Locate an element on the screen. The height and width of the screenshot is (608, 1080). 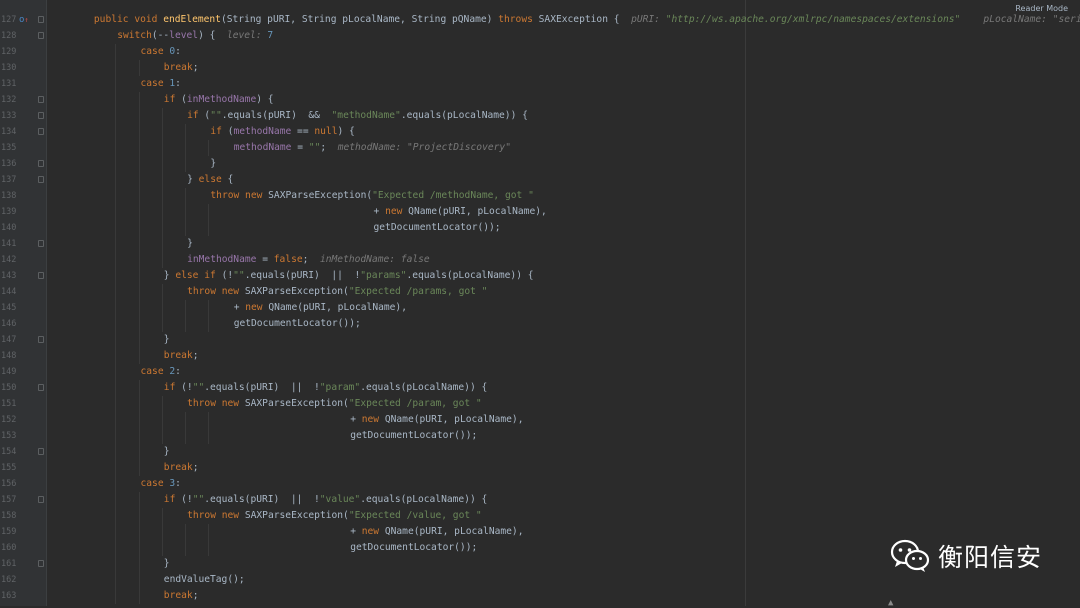
code-line: if (methodName == null) { is located at coordinates (282, 132).